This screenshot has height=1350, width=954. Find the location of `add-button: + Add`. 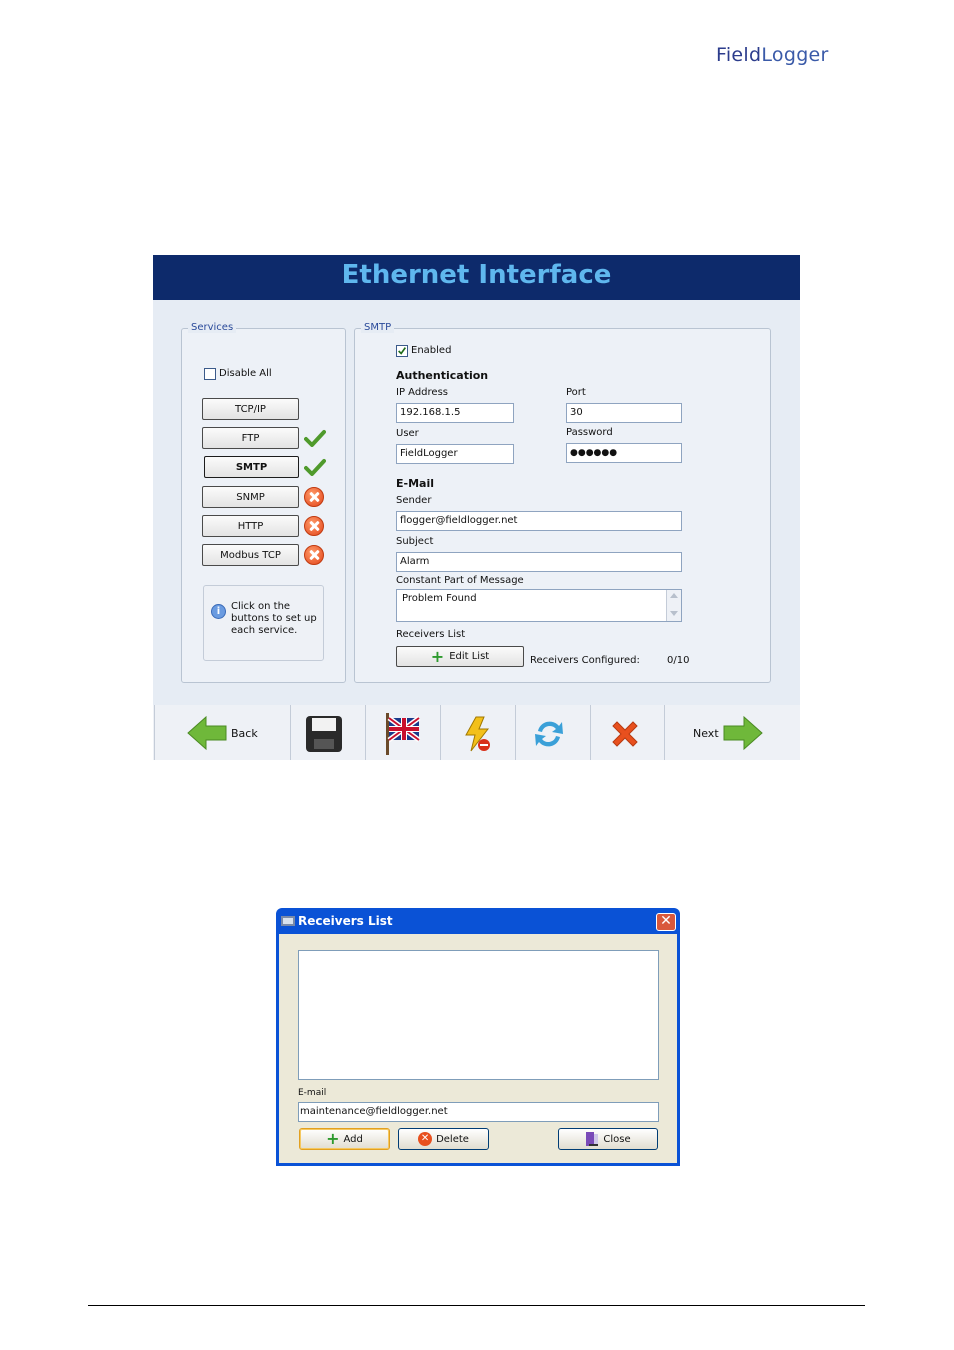

add-button: + Add is located at coordinates (344, 1139).